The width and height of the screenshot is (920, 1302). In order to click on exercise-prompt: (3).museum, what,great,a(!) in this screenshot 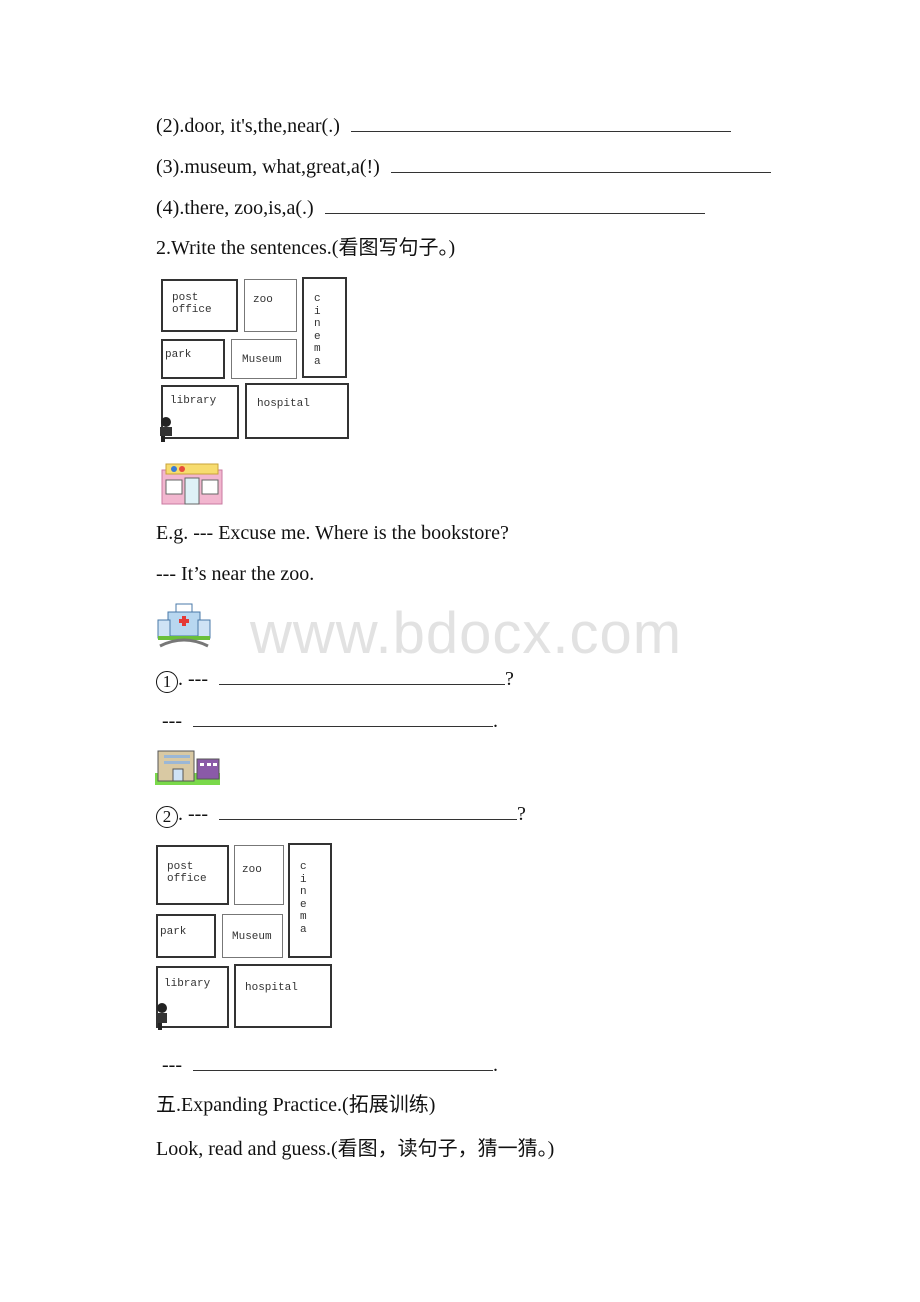, I will do `click(268, 167)`.